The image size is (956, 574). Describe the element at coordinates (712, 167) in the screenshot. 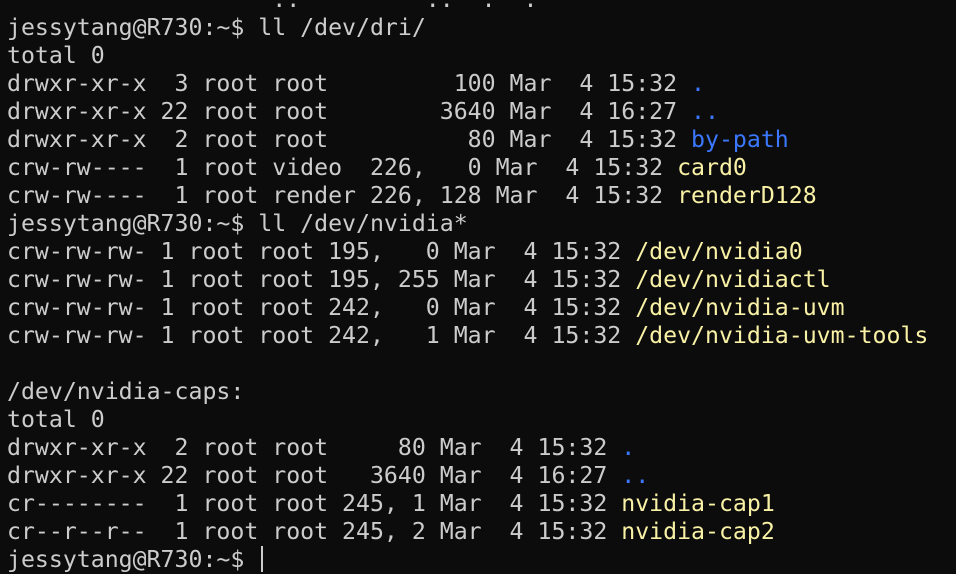

I see `device-name: card0` at that location.